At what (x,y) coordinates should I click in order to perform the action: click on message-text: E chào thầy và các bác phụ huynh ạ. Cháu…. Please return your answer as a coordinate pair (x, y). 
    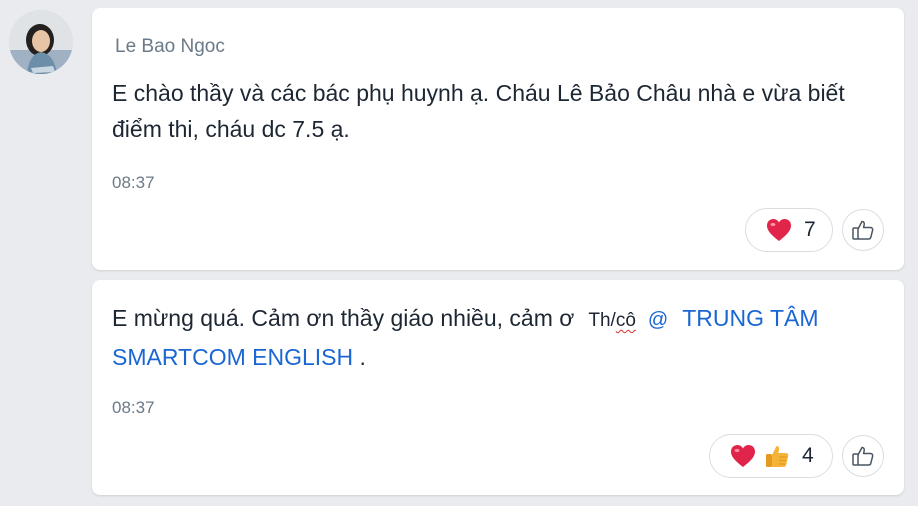
    Looking at the image, I should click on (478, 111).